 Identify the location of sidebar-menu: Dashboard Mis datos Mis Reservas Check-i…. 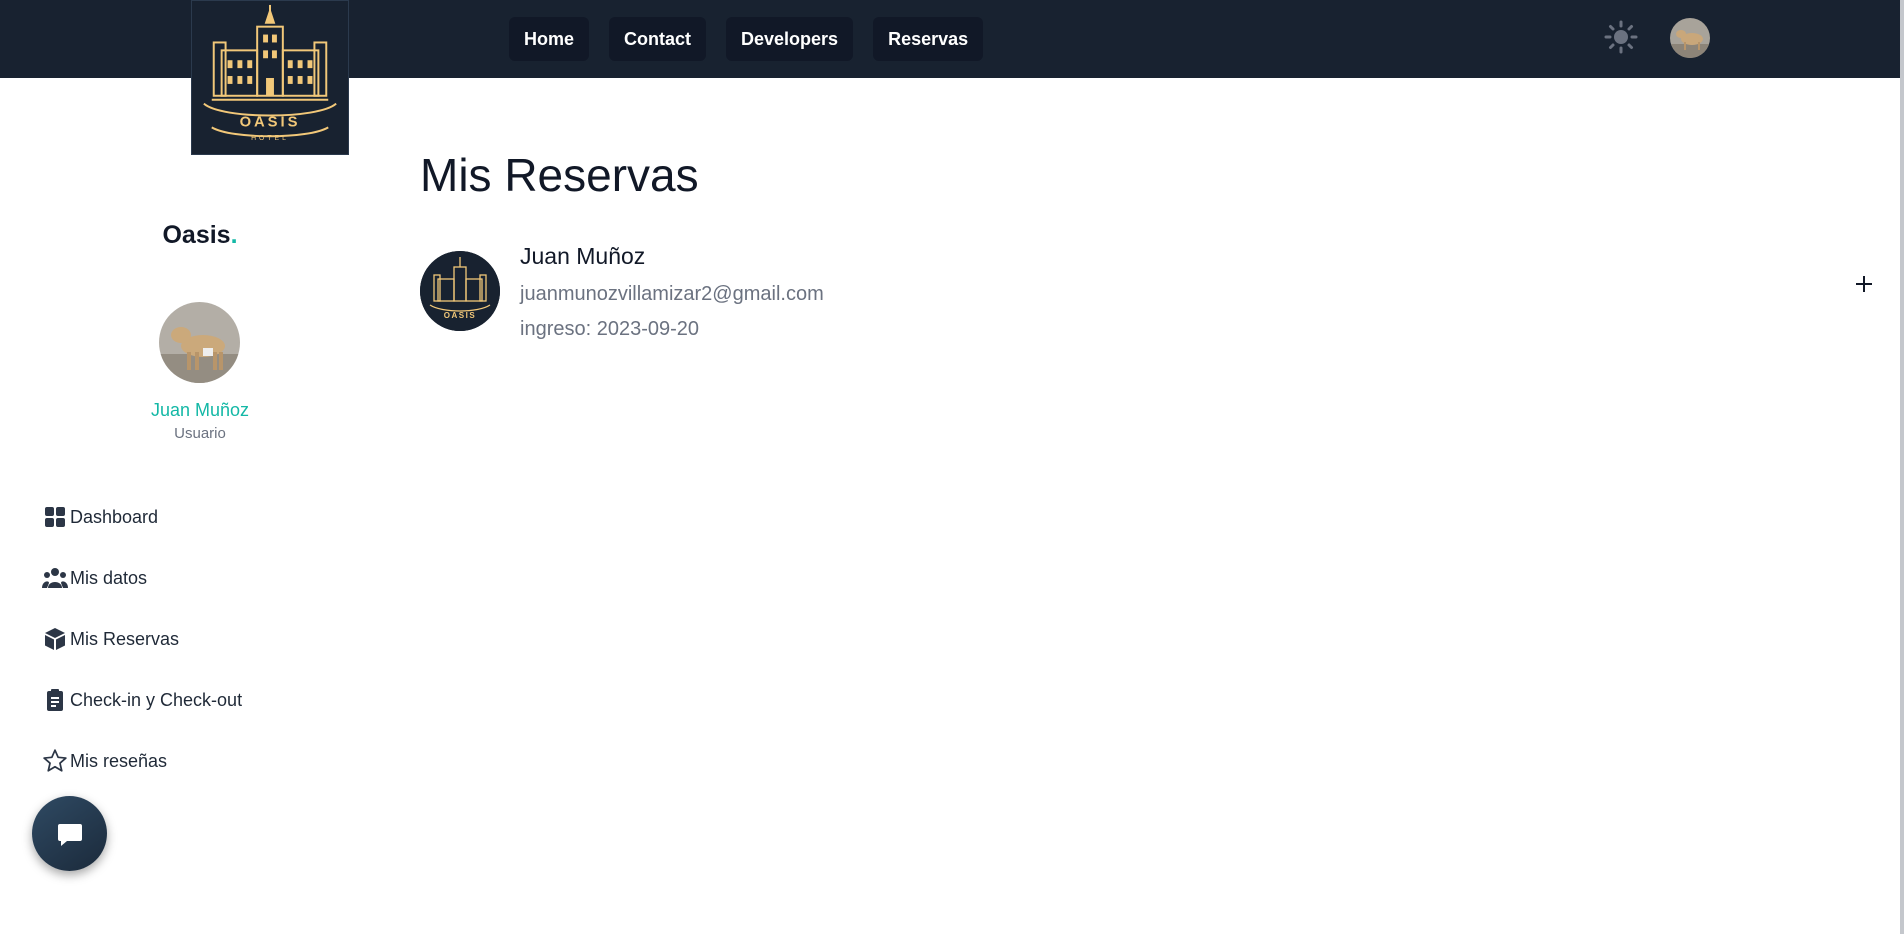
(142, 652).